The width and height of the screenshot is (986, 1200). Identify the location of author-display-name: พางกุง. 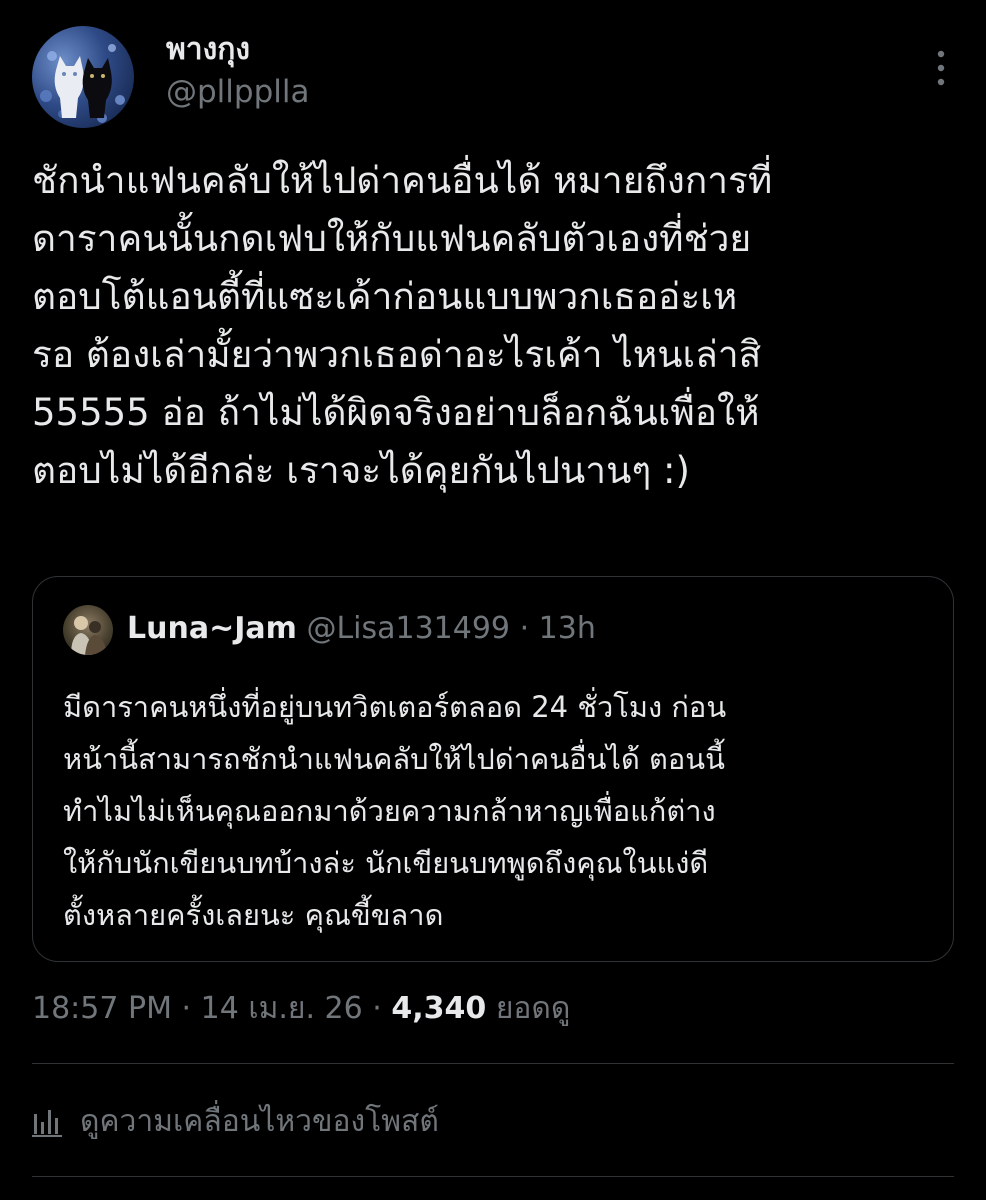
(237, 50).